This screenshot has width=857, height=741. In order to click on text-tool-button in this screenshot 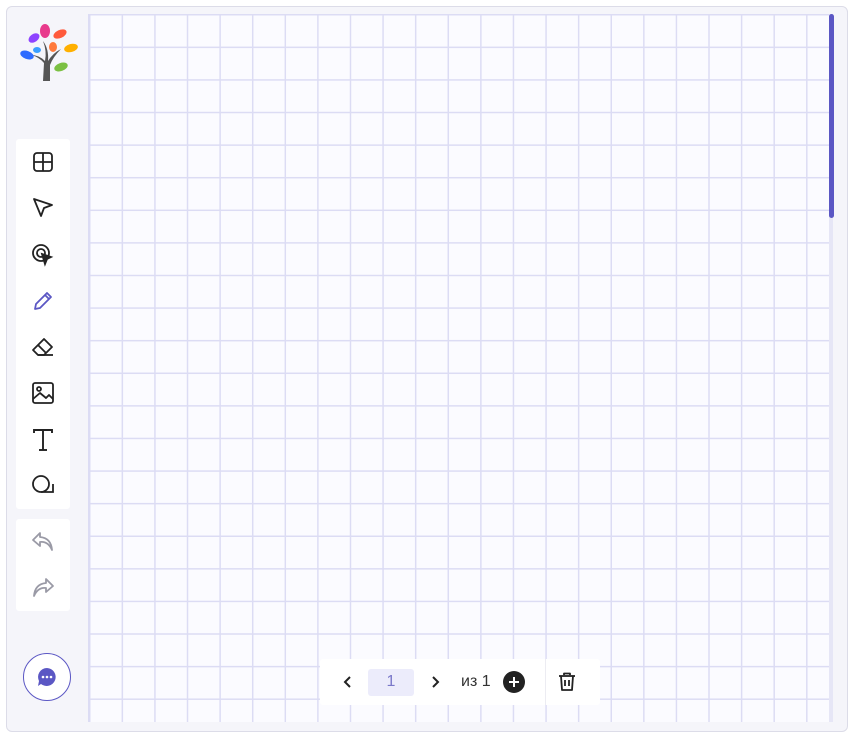, I will do `click(43, 440)`.